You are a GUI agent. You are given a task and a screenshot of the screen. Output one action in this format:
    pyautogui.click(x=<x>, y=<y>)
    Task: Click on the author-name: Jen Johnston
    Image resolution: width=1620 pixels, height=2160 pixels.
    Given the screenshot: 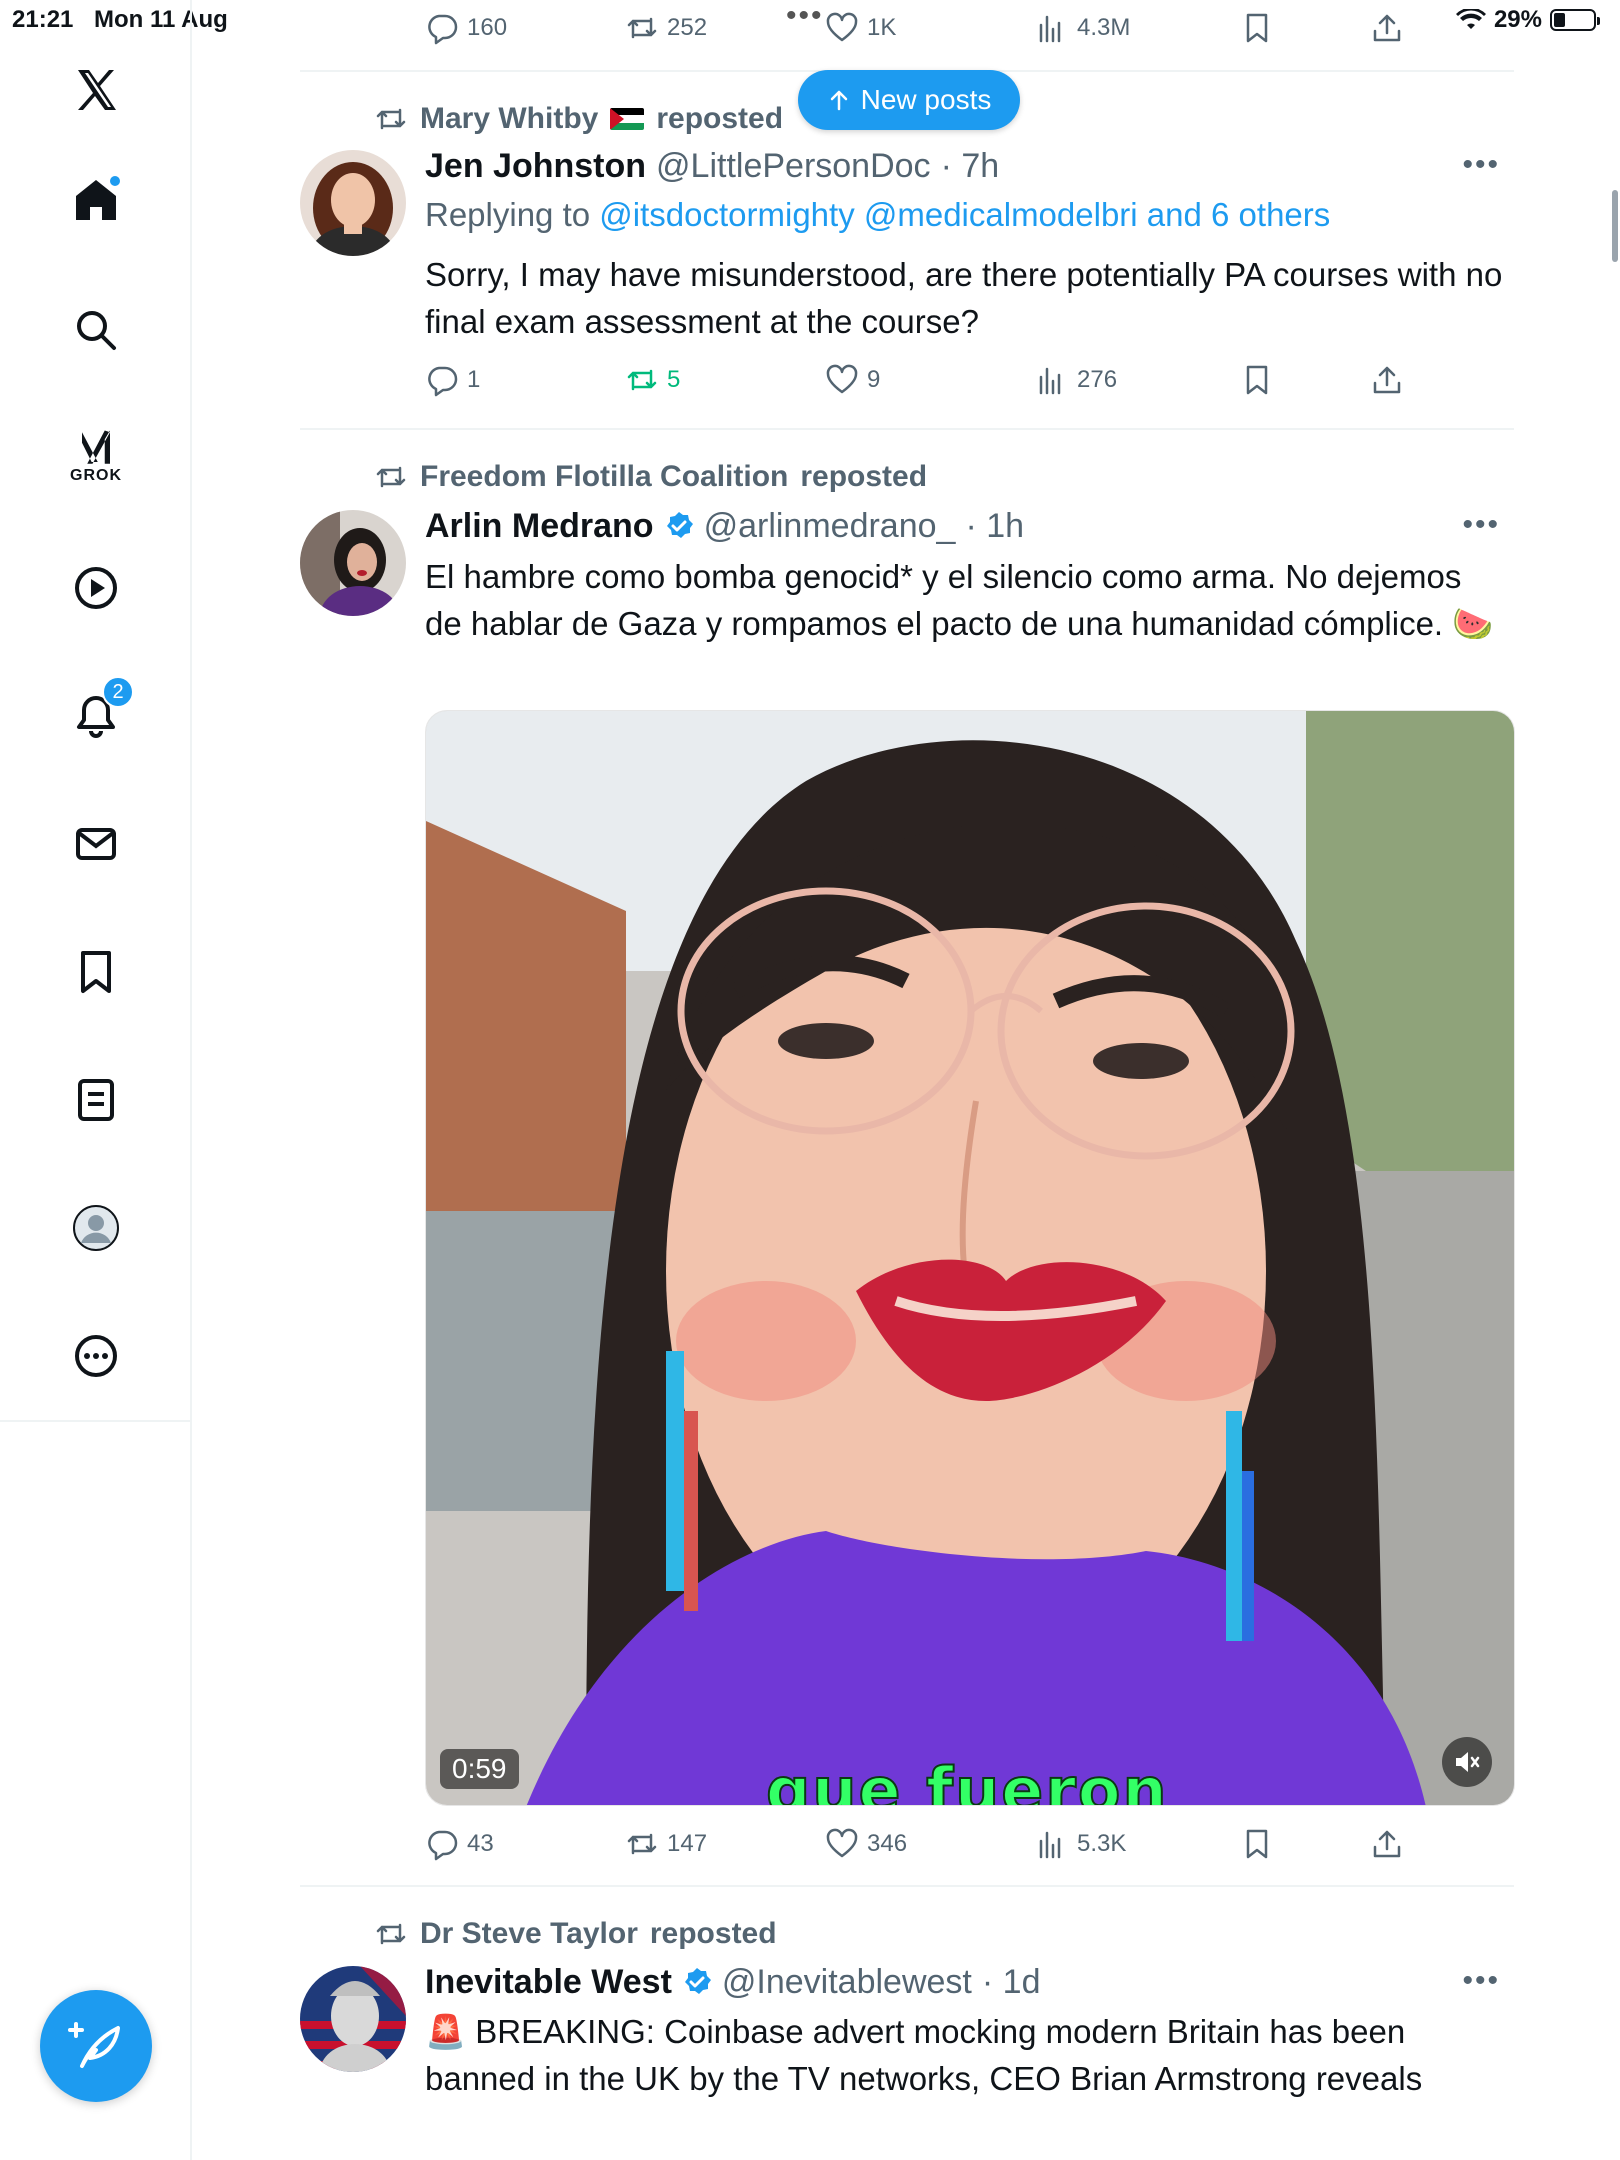 What is the action you would take?
    pyautogui.click(x=535, y=166)
    